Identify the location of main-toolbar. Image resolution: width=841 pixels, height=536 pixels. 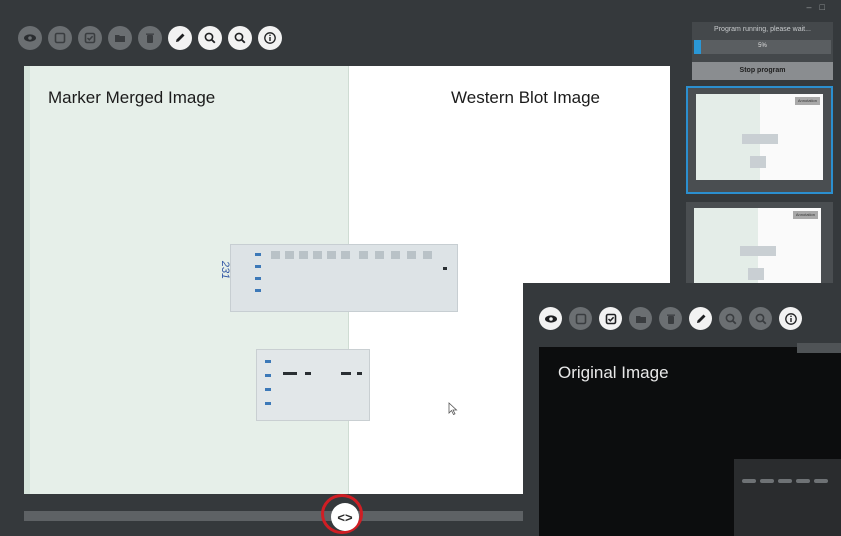
(150, 38).